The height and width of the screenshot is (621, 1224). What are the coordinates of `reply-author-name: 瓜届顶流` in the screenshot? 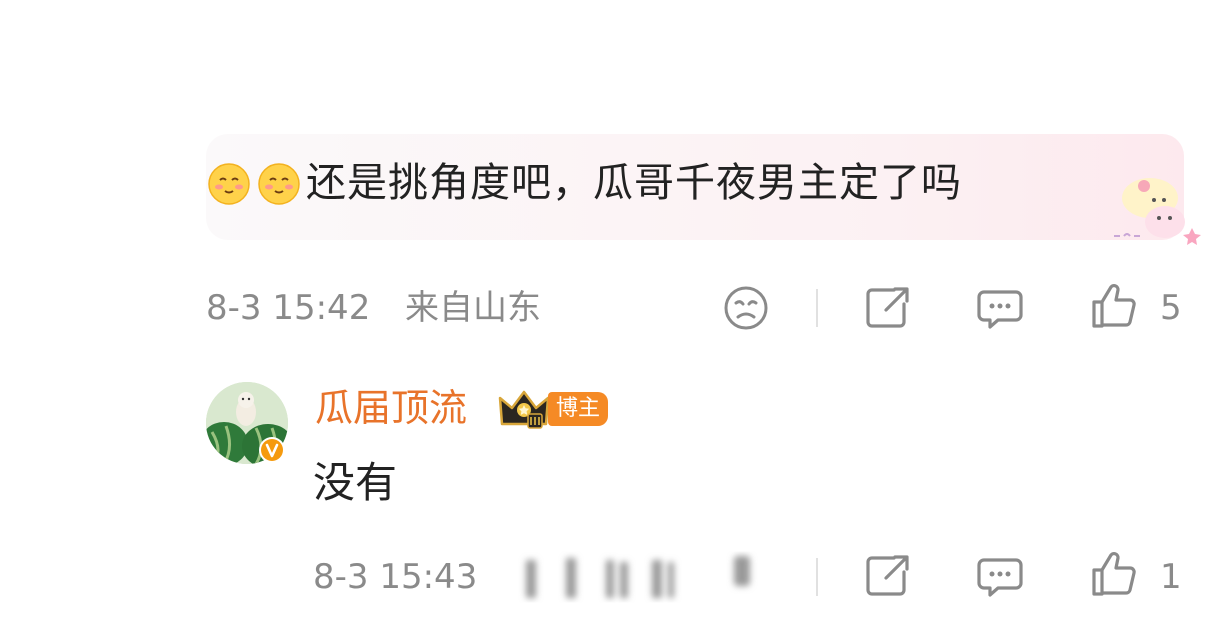 It's located at (391, 408).